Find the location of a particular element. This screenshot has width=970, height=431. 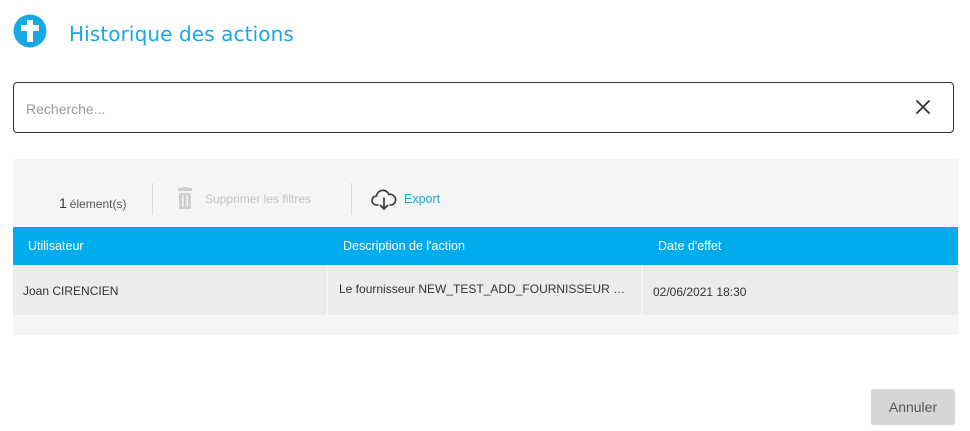

trash-icon is located at coordinates (185, 198).